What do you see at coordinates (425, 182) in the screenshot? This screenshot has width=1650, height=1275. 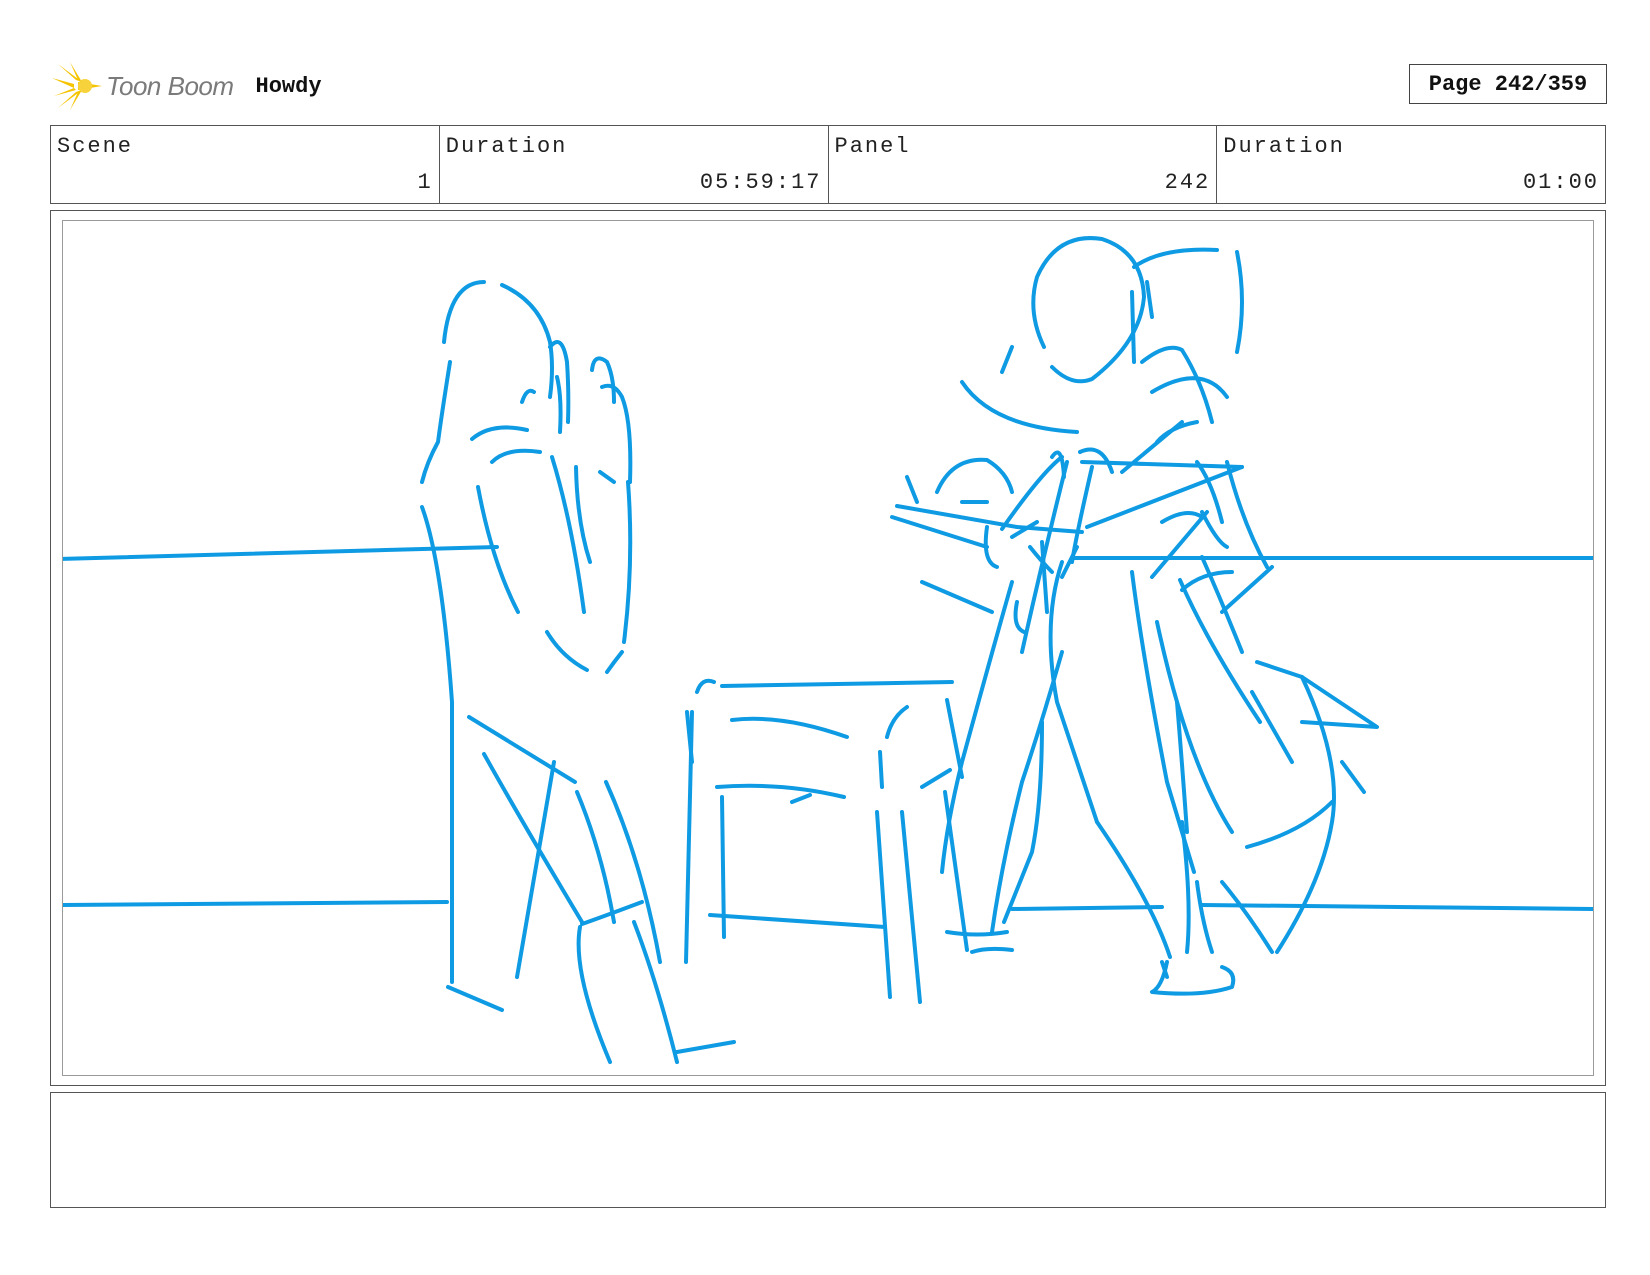 I see `scene-value: 1` at bounding box center [425, 182].